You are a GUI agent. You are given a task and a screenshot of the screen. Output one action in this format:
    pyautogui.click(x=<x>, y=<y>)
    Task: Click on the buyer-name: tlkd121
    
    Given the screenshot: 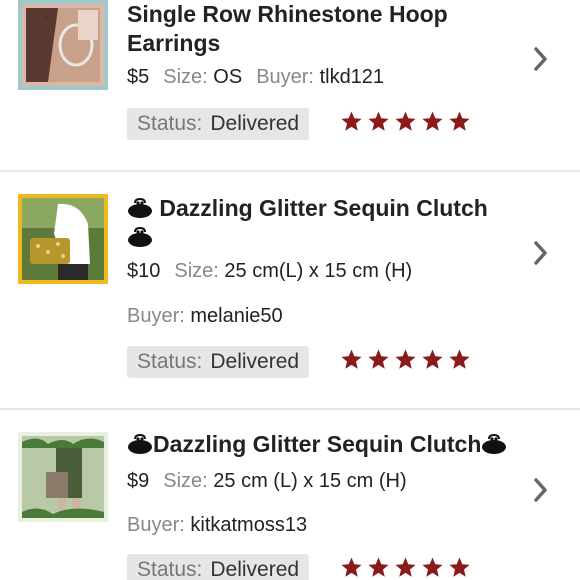 What is the action you would take?
    pyautogui.click(x=352, y=77)
    